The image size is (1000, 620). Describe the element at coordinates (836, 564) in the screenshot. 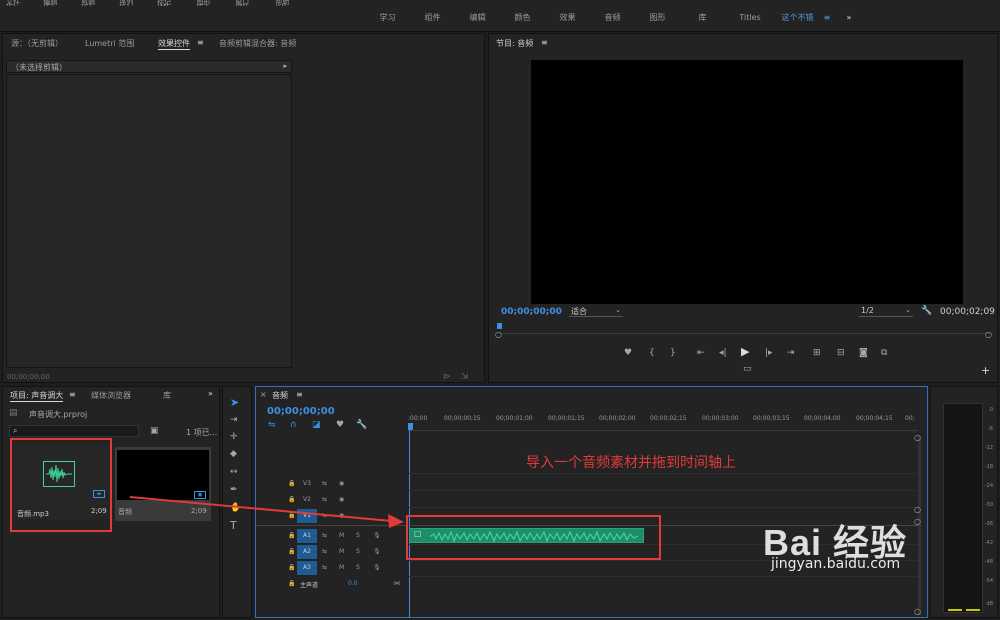

I see `watermark-url: jingyan.baidu.com` at that location.